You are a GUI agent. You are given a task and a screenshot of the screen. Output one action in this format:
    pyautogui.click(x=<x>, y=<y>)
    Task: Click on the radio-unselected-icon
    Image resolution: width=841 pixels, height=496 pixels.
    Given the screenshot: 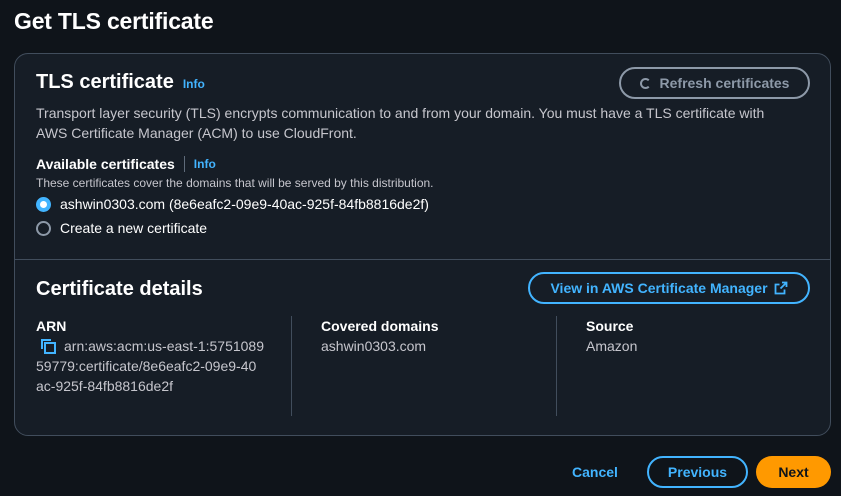 What is the action you would take?
    pyautogui.click(x=43, y=228)
    